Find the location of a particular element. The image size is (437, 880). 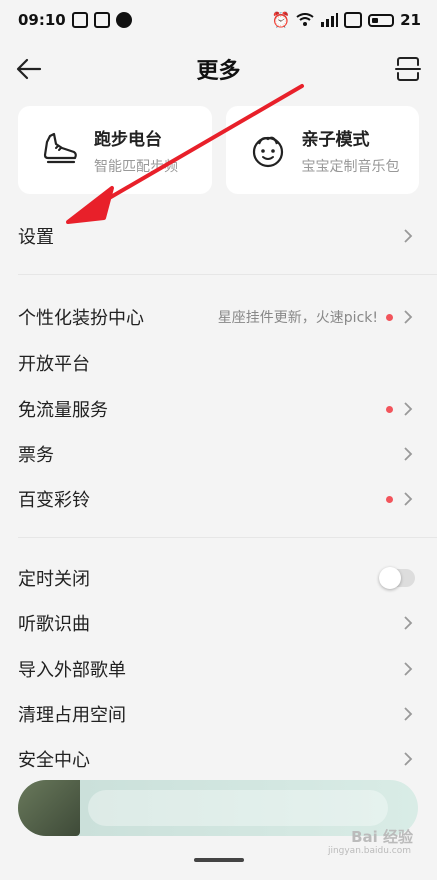

import-playlist-row: 导入外部歌单 is located at coordinates (218, 669).